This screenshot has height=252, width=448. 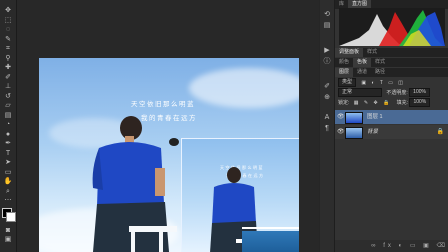 I want to click on layer-row-selected: 👁 图层 1, so click(x=391, y=117).